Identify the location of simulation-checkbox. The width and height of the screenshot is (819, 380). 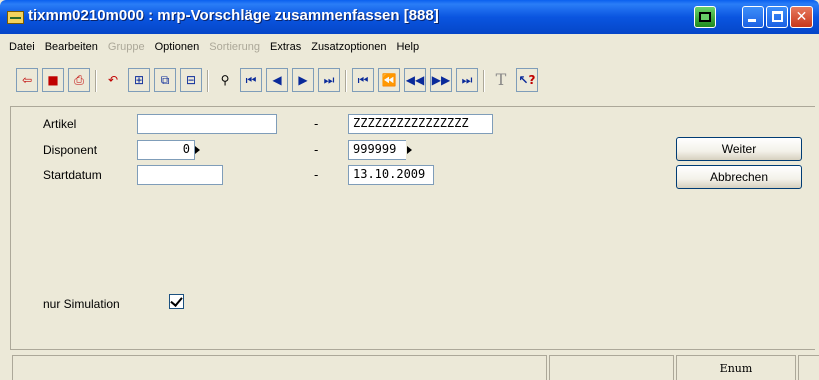
(176, 301).